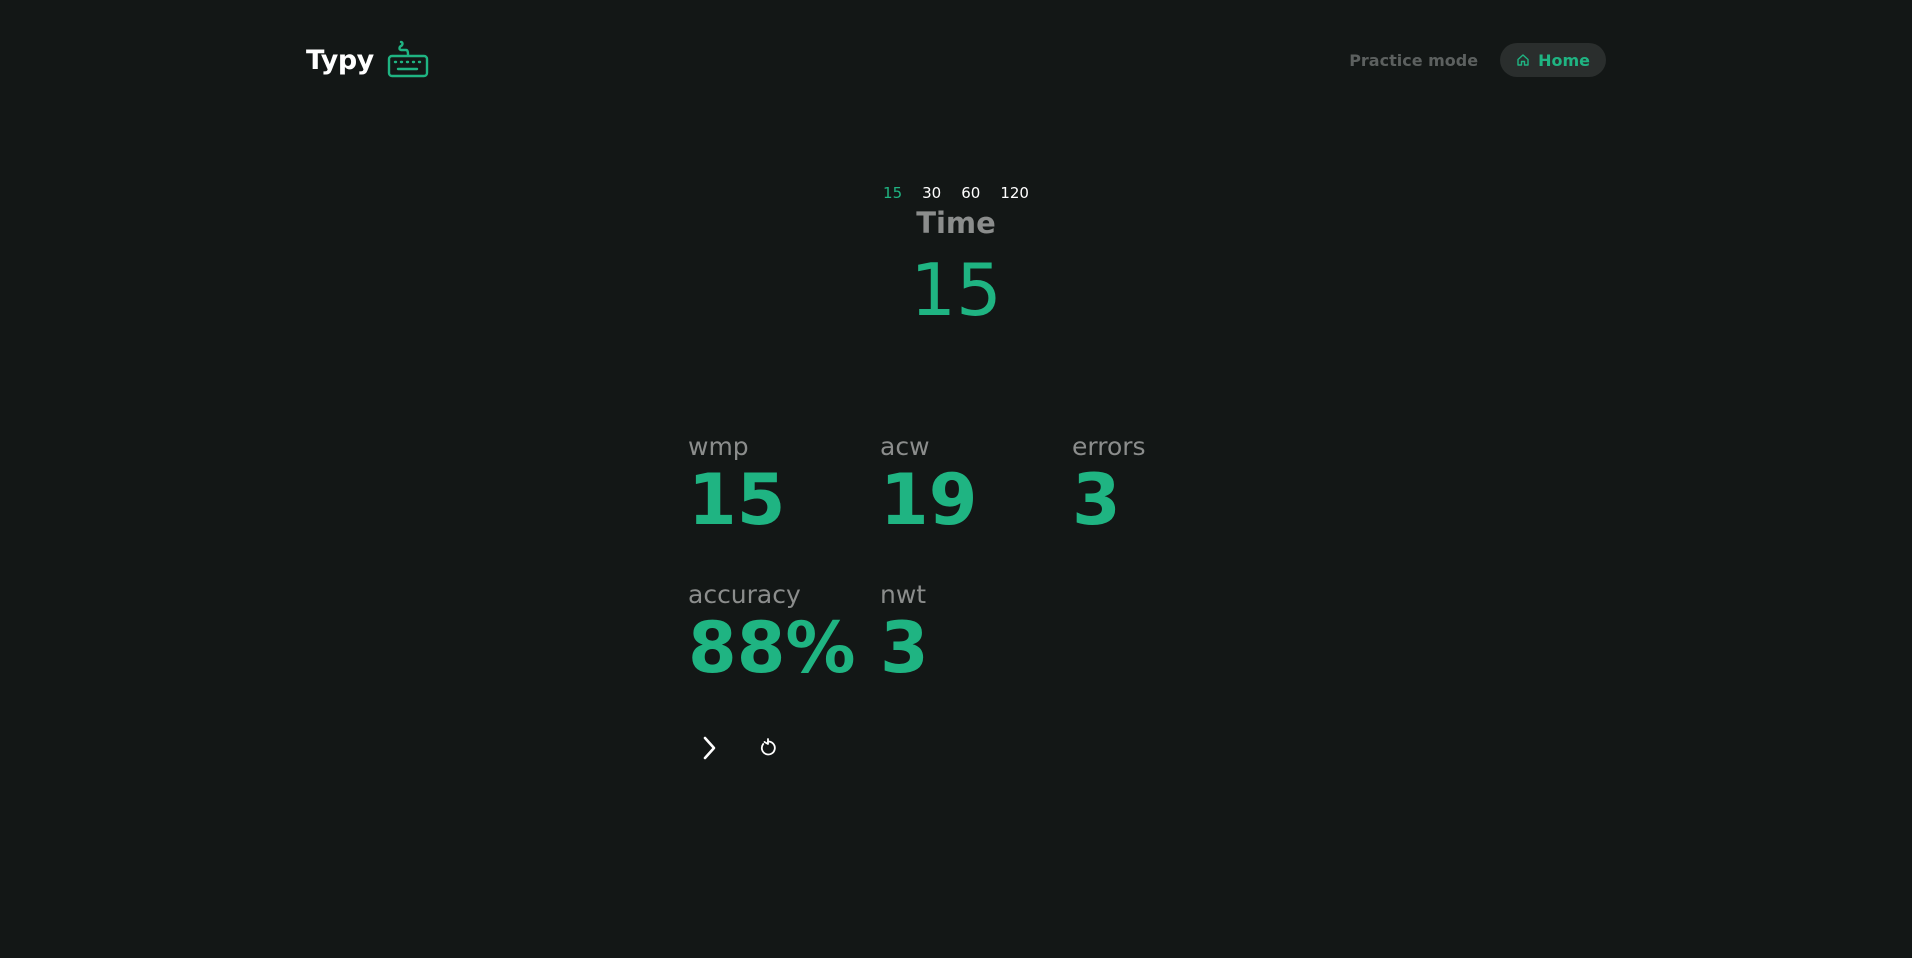 The height and width of the screenshot is (958, 1912). What do you see at coordinates (1162, 484) in the screenshot?
I see `stat-errors: errors 3` at bounding box center [1162, 484].